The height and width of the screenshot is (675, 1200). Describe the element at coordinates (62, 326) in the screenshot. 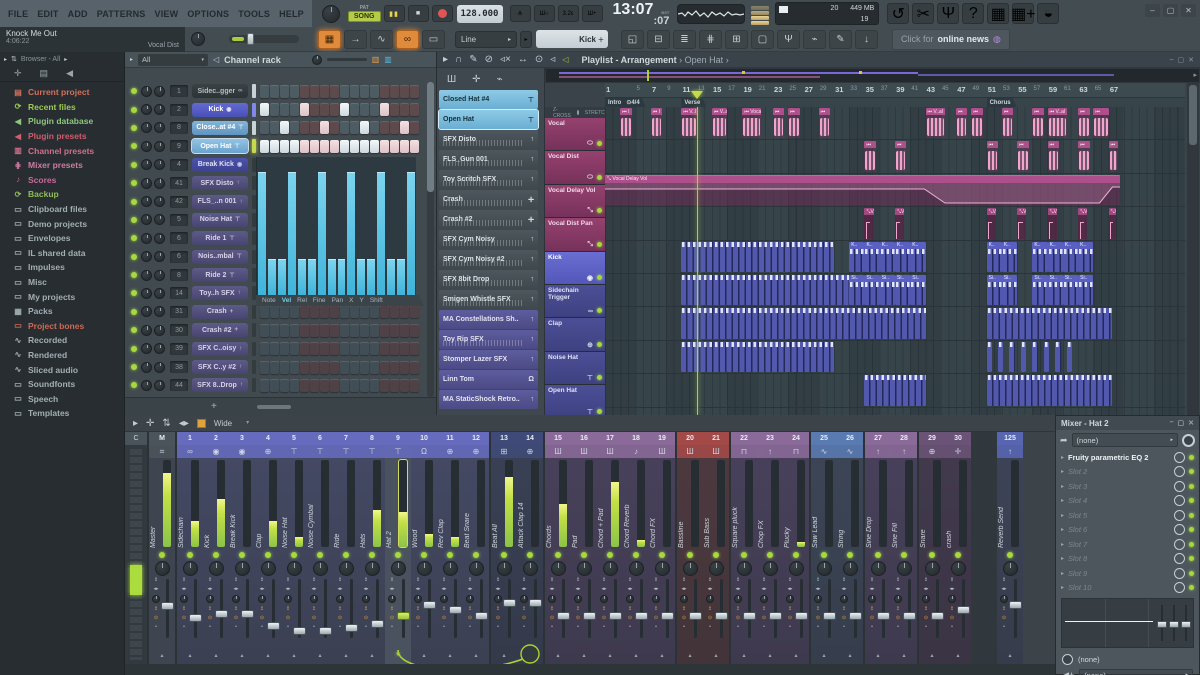

I see `browser-item: ▭ Project bones` at that location.